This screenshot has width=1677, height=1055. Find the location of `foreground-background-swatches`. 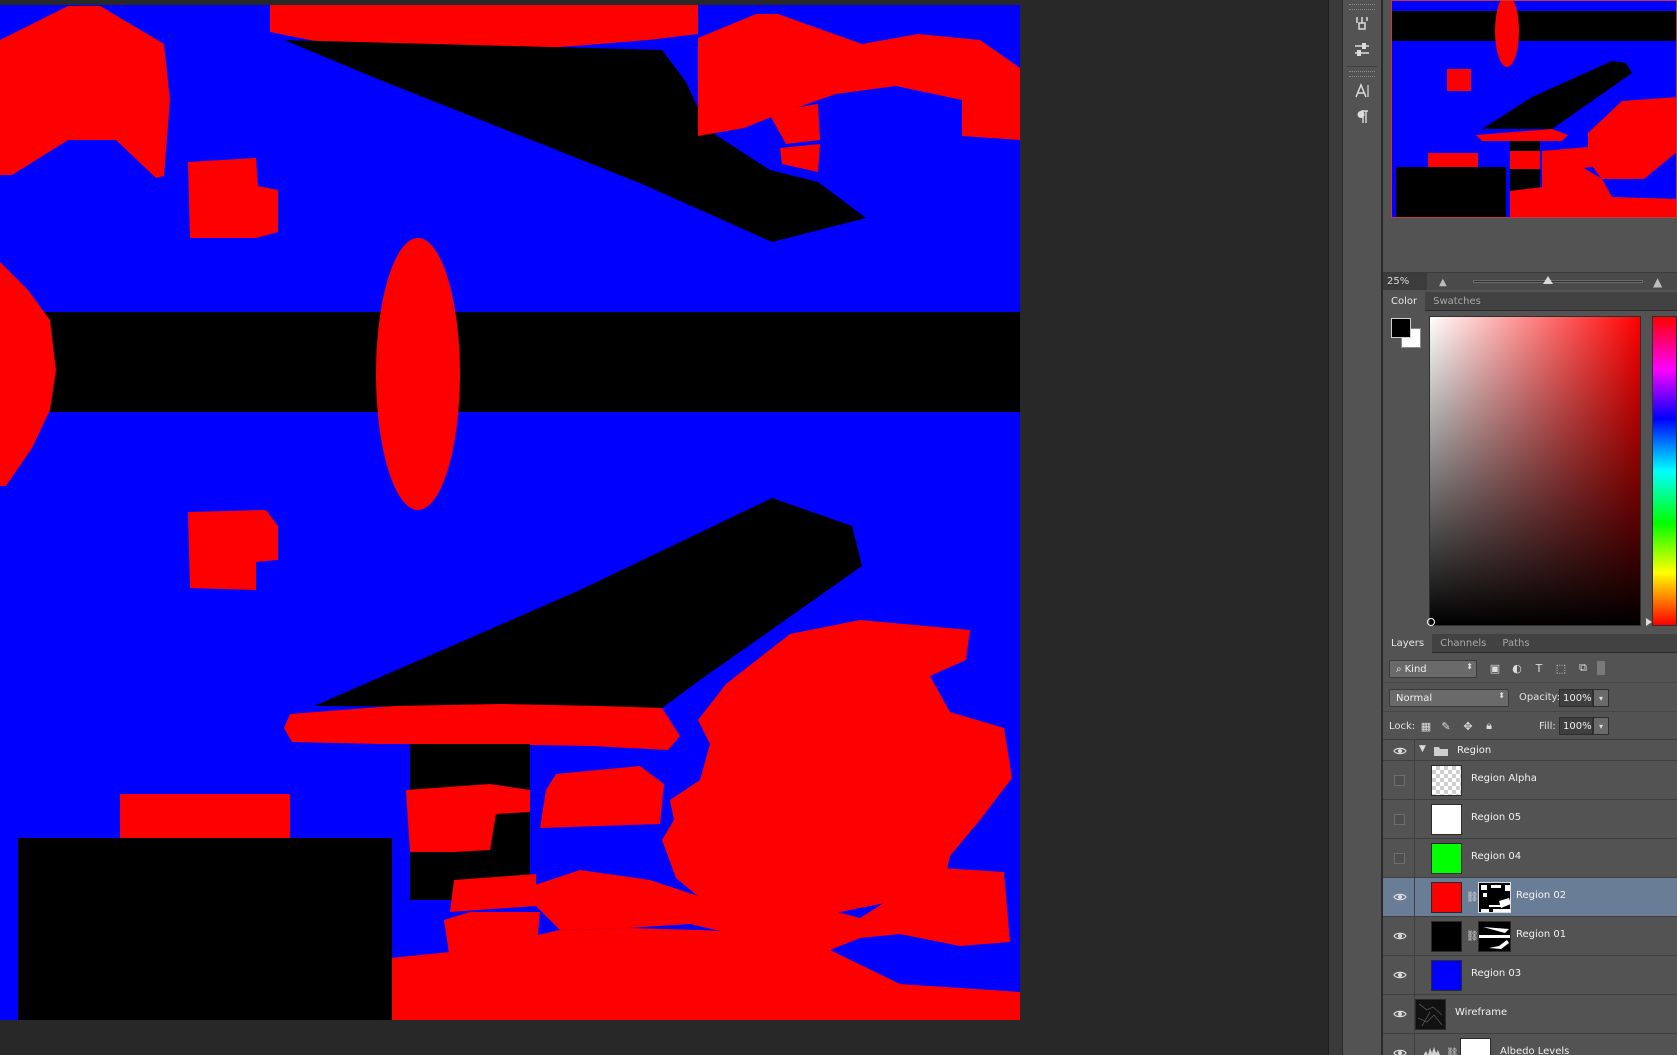

foreground-background-swatches is located at coordinates (1407, 334).